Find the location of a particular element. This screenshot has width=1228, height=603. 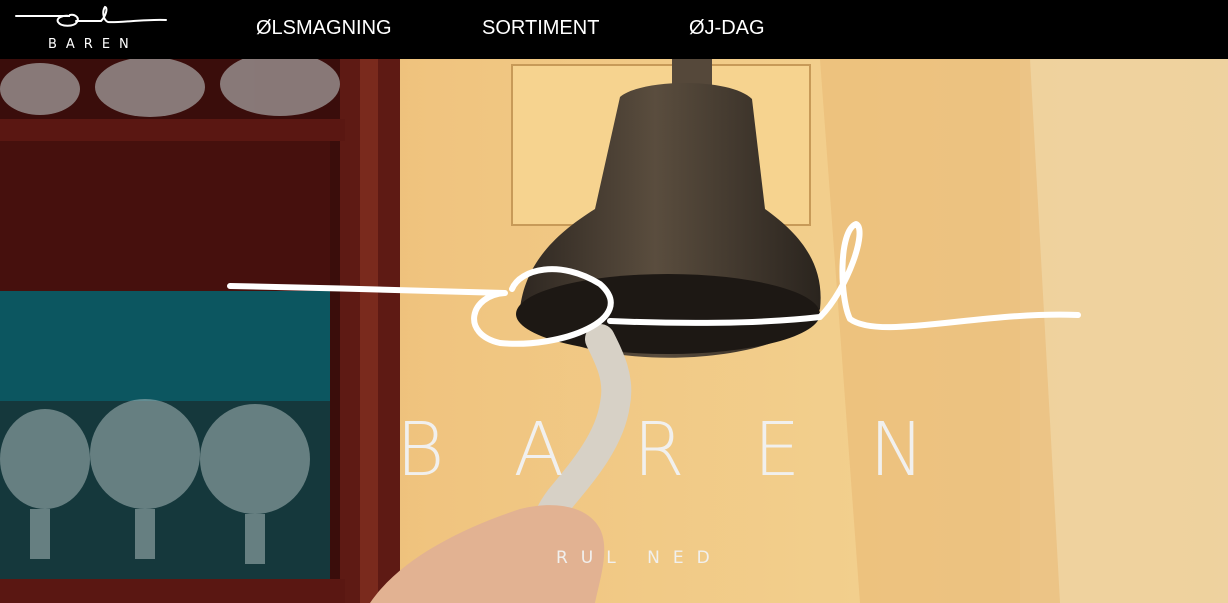

nav-item-sortiment: SORTIMENT is located at coordinates (540, 28).